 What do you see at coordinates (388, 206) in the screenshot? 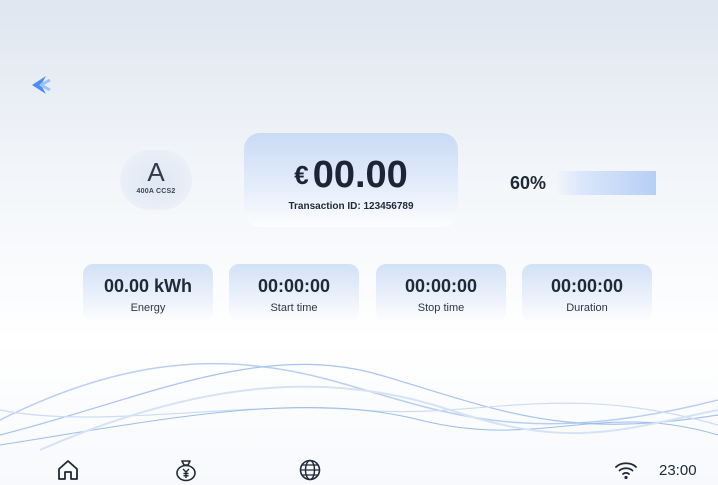
I see `transaction-id-value: 123456789` at bounding box center [388, 206].